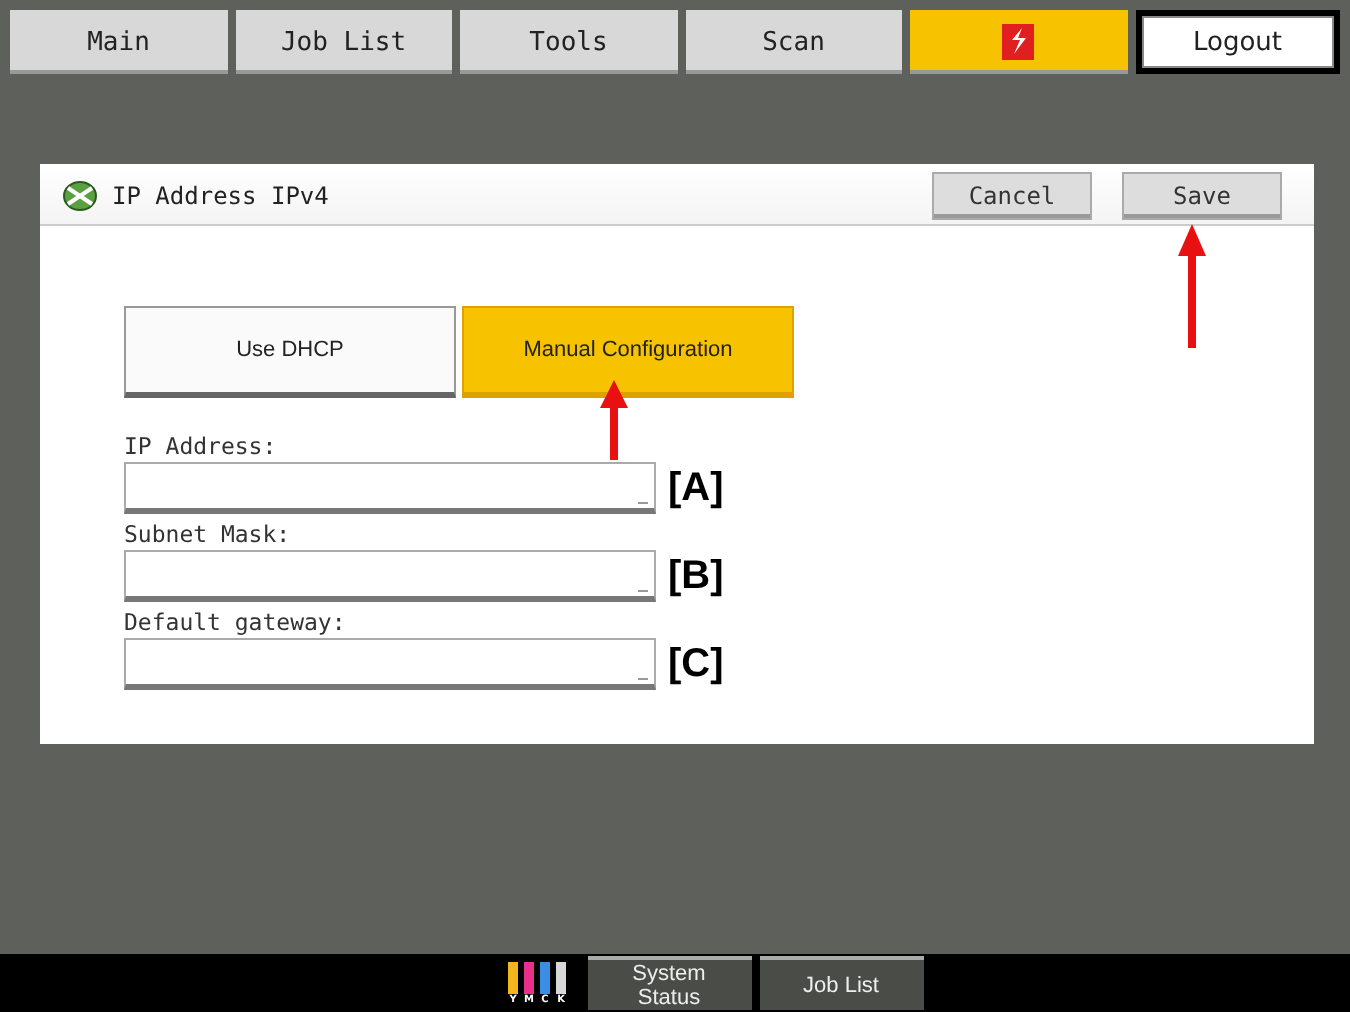 The height and width of the screenshot is (1012, 1350). I want to click on field-label: IP Address:, so click(201, 446).